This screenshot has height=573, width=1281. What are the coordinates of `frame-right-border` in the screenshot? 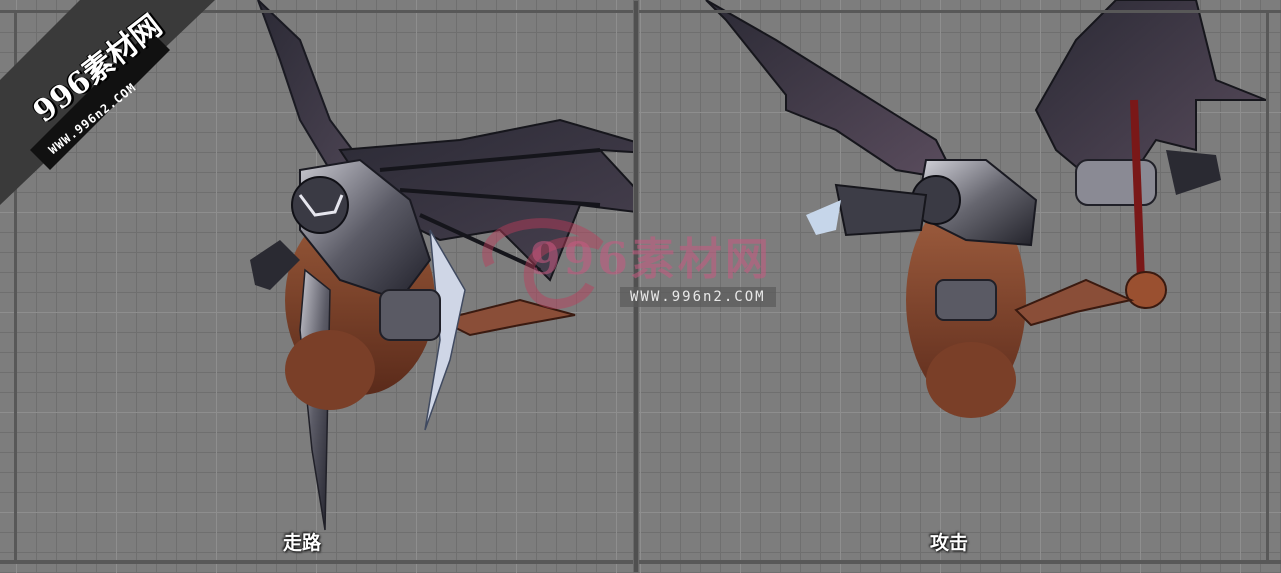 It's located at (1267, 287).